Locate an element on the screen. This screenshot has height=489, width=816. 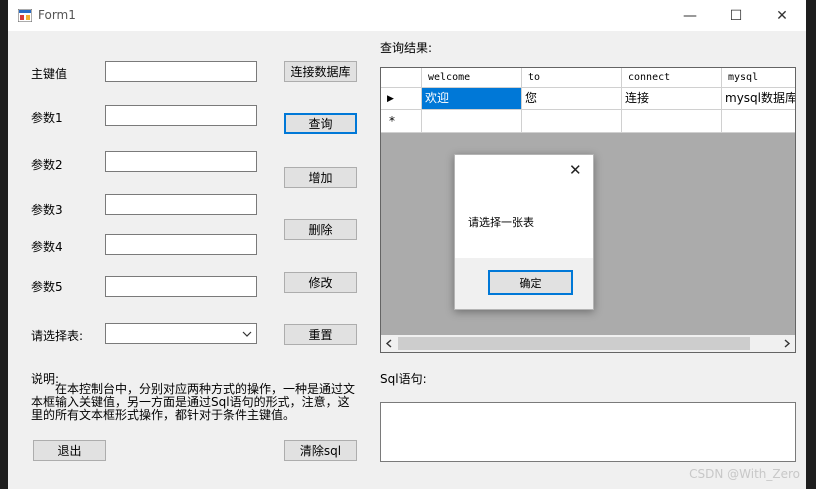
dialog-message: 请选择一张表 is located at coordinates (501, 222).